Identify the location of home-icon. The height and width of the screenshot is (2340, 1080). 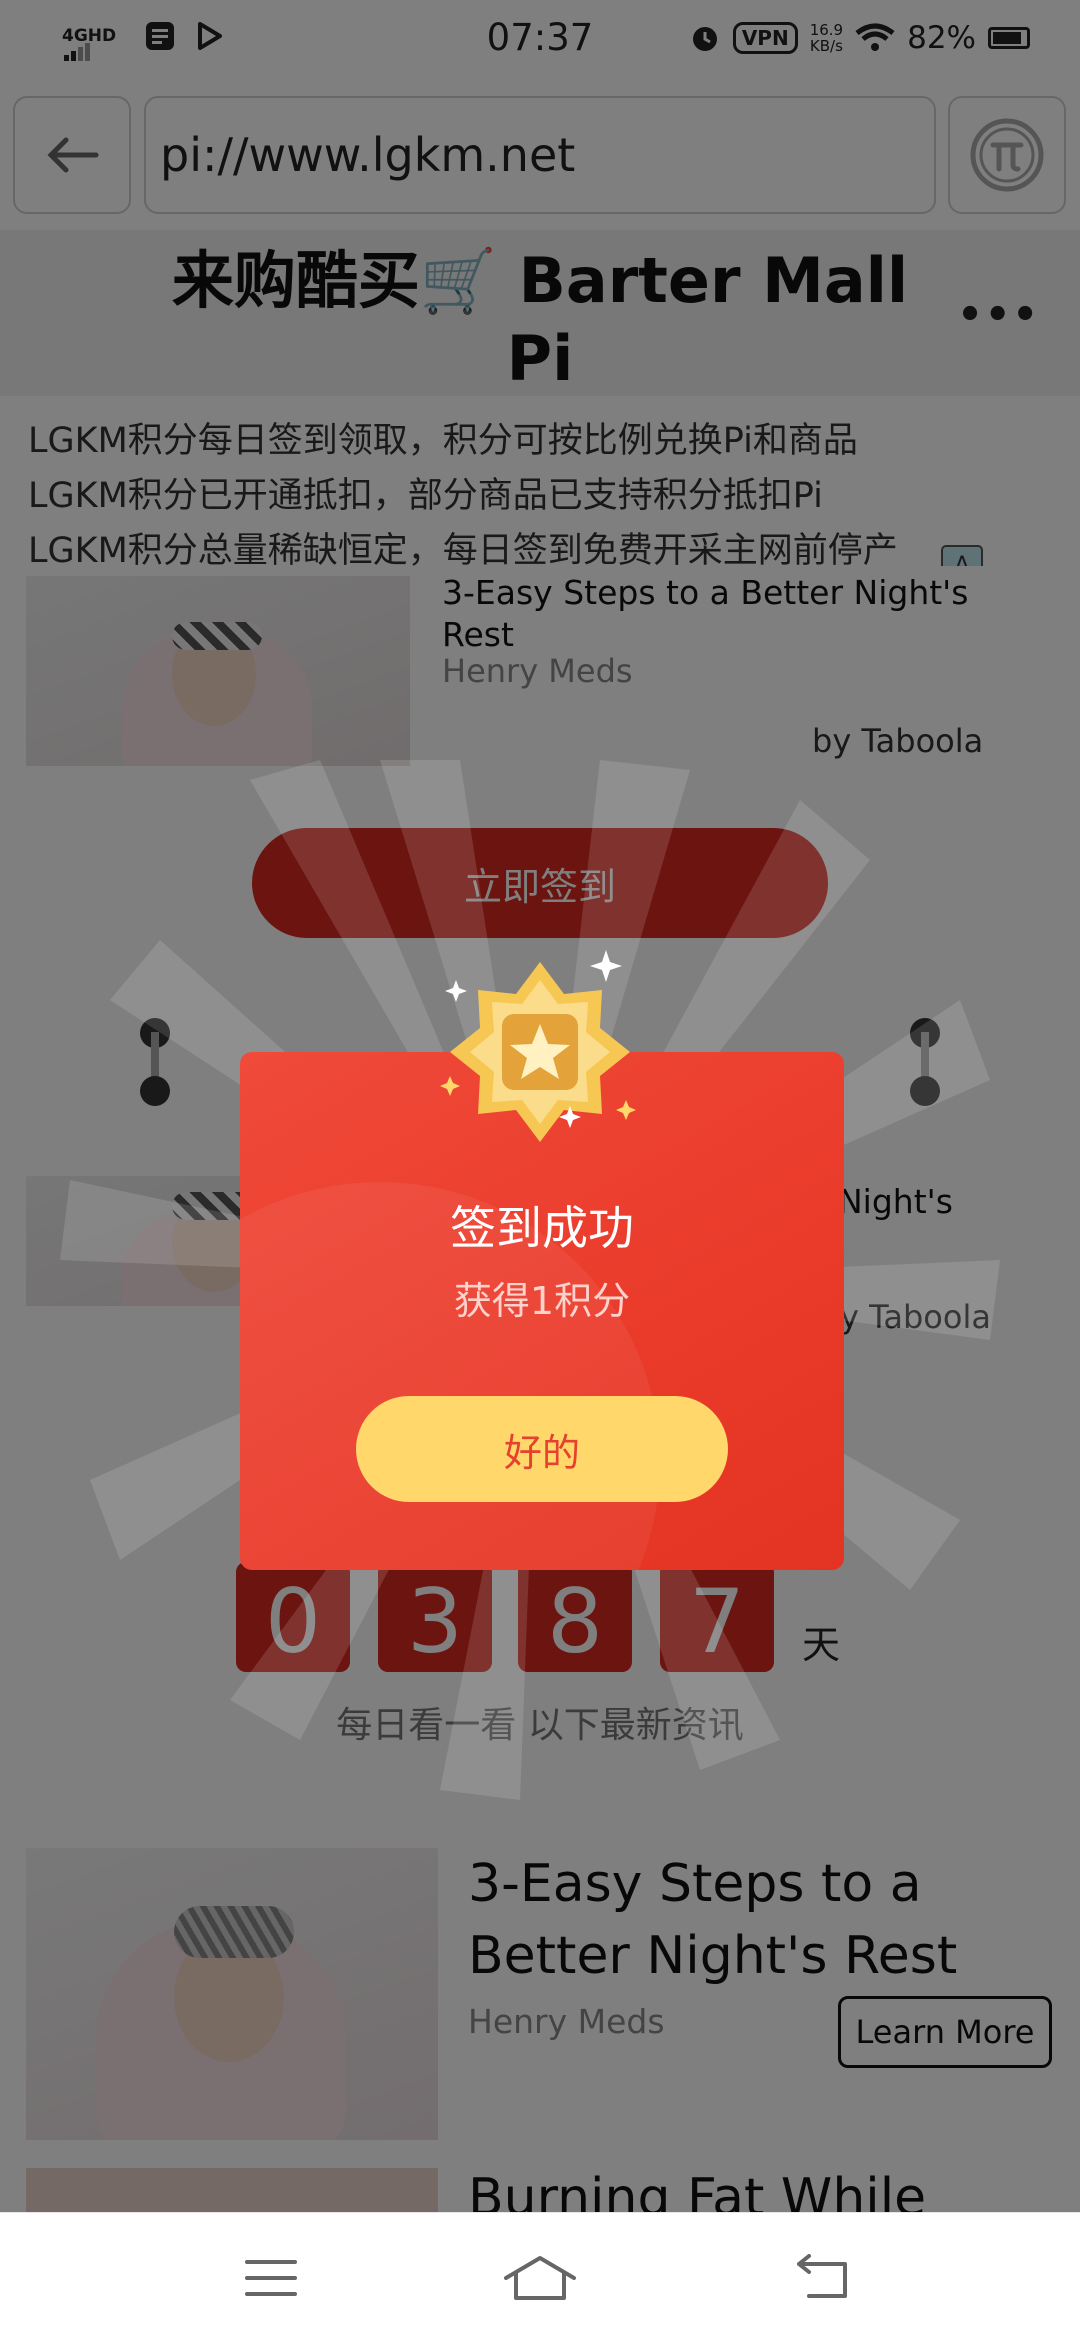
(540, 2278).